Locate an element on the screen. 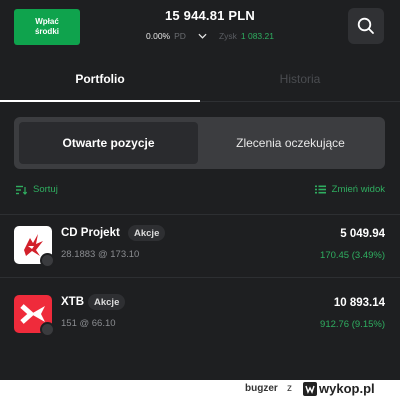 This screenshot has width=400, height=400. profit-value: 1 083.21 is located at coordinates (257, 36).